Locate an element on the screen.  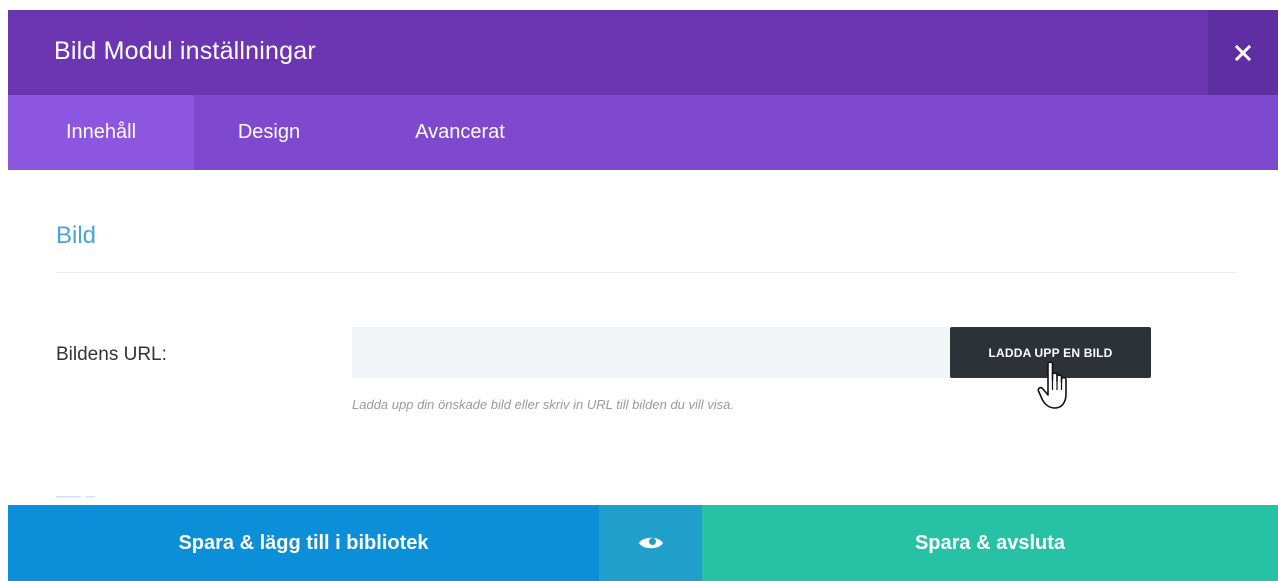
hand-pointer-icon is located at coordinates (1052, 385).